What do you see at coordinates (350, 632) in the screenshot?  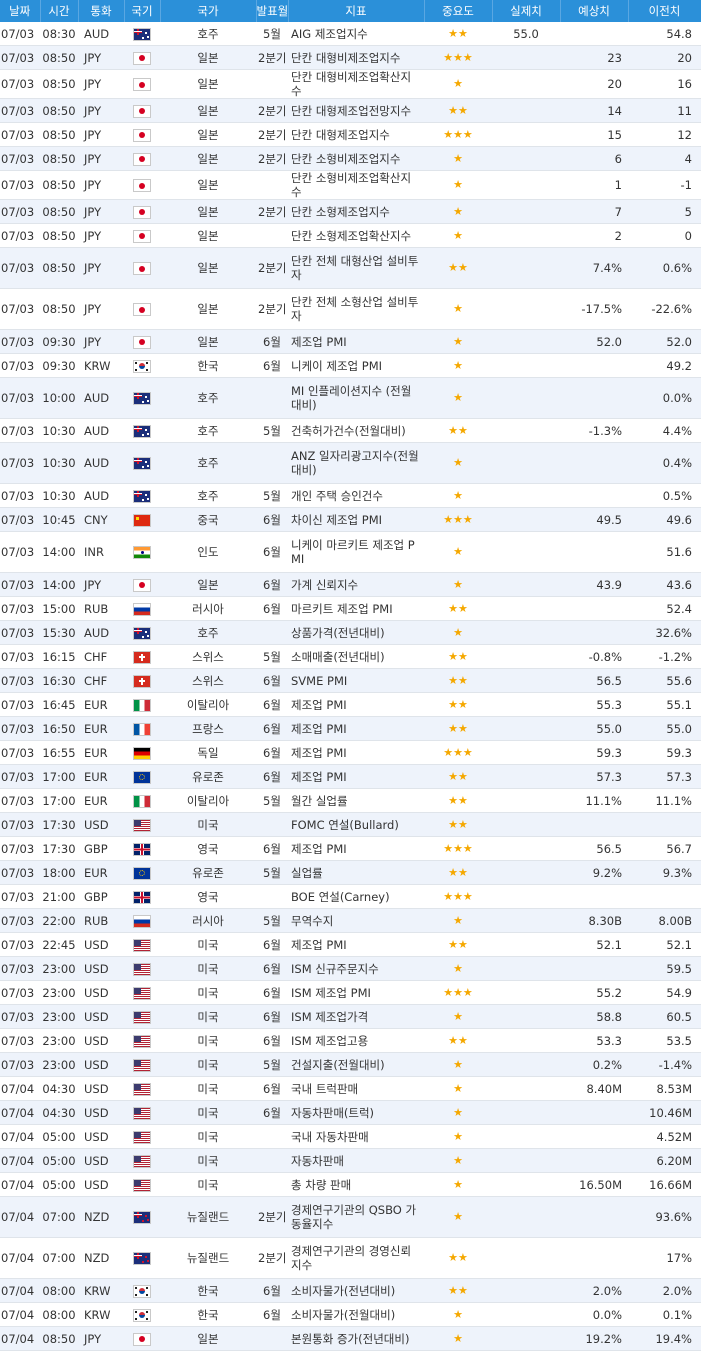 I see `table-row: 07/03 15:30 AUD 호주 상품가격(전년대비) ★ 32.6%` at bounding box center [350, 632].